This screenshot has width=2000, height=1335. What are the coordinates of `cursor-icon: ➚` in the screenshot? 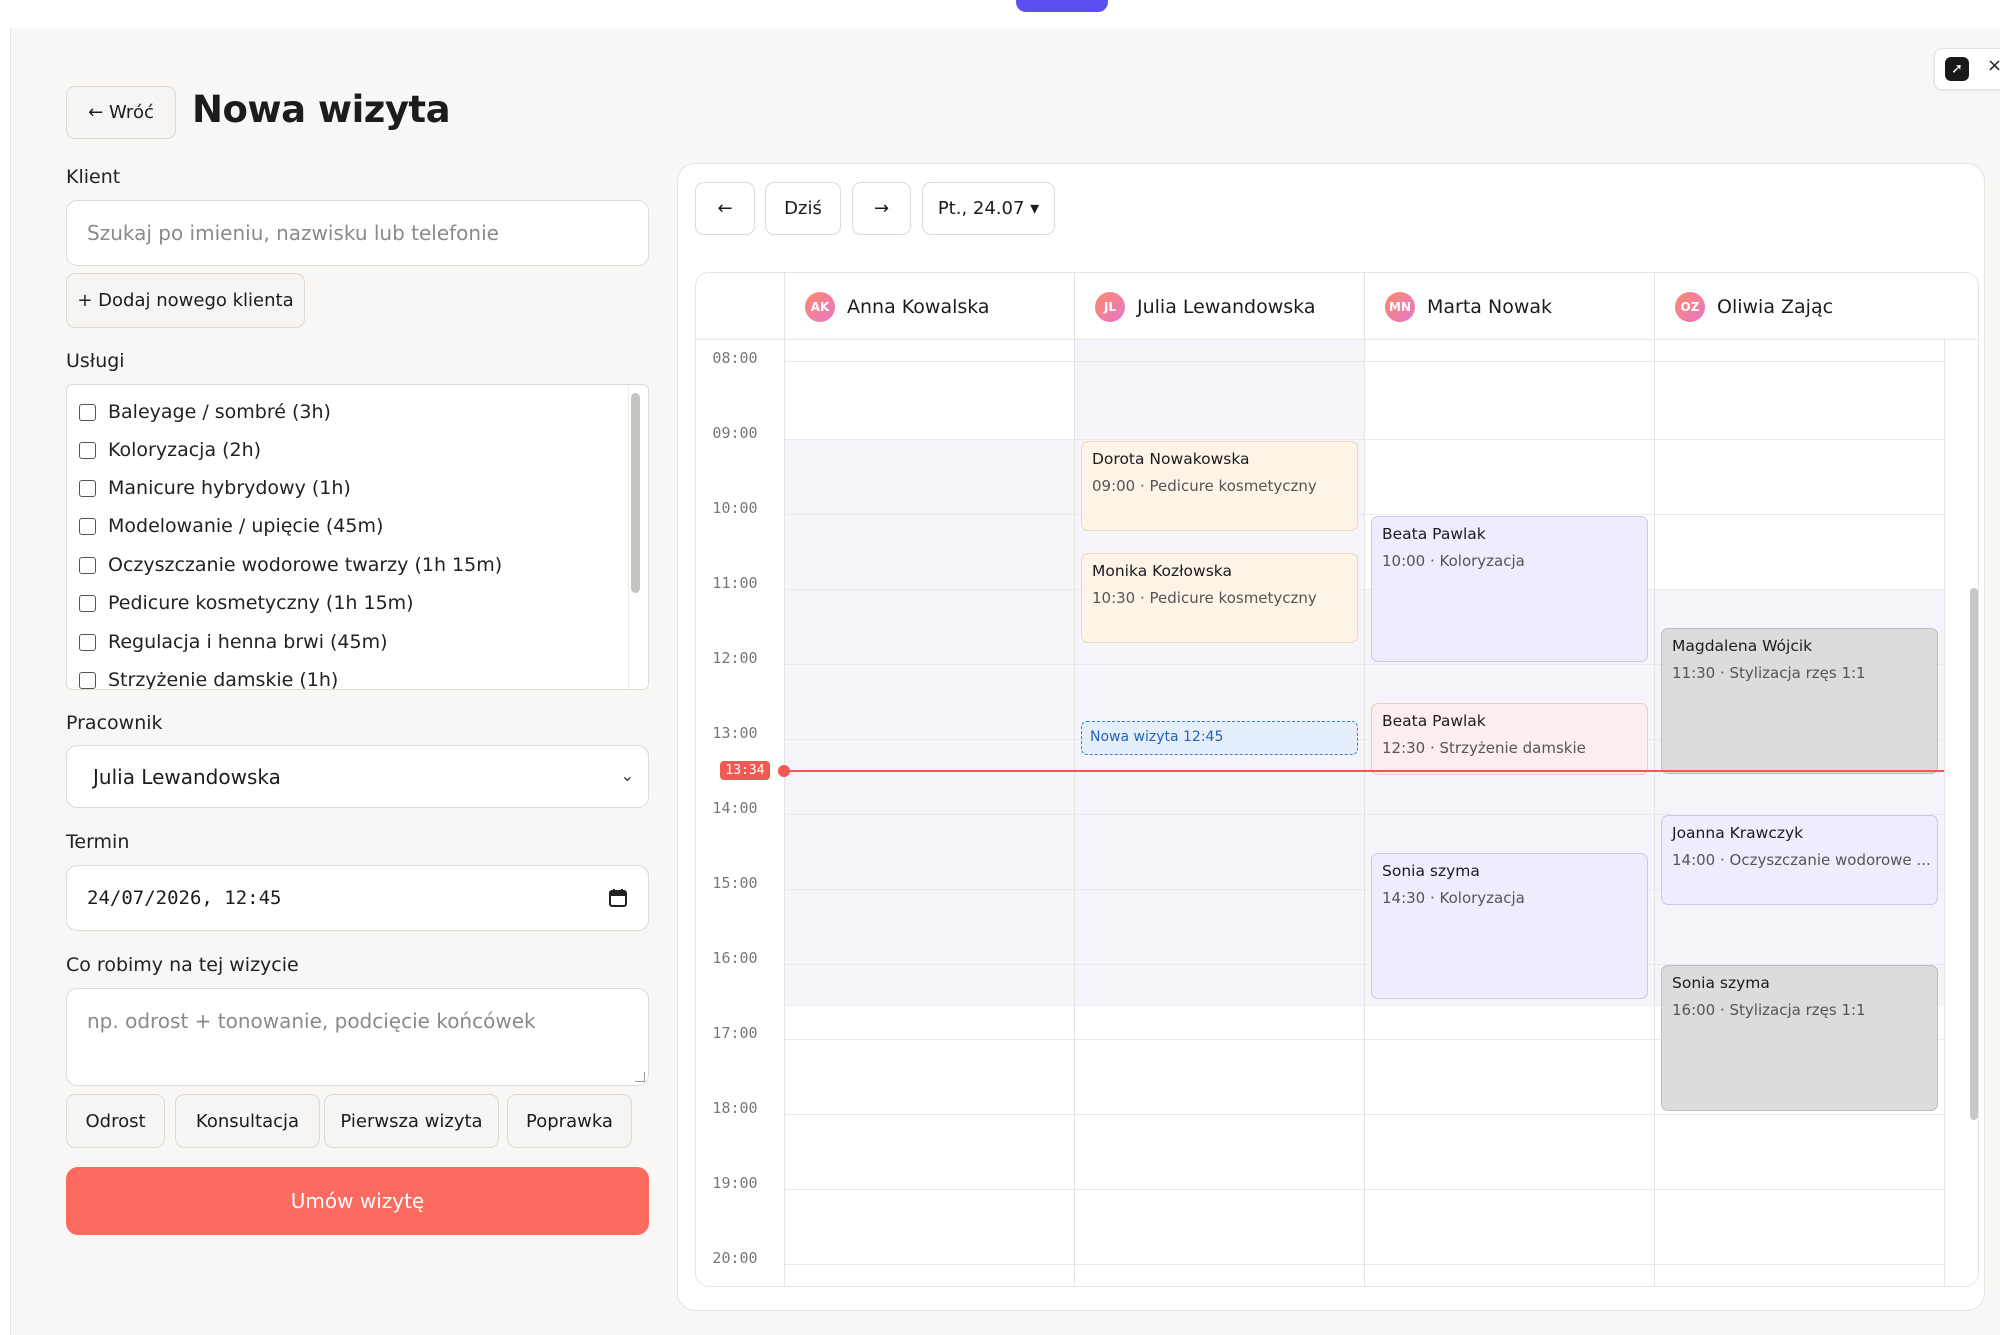 It's located at (1957, 69).